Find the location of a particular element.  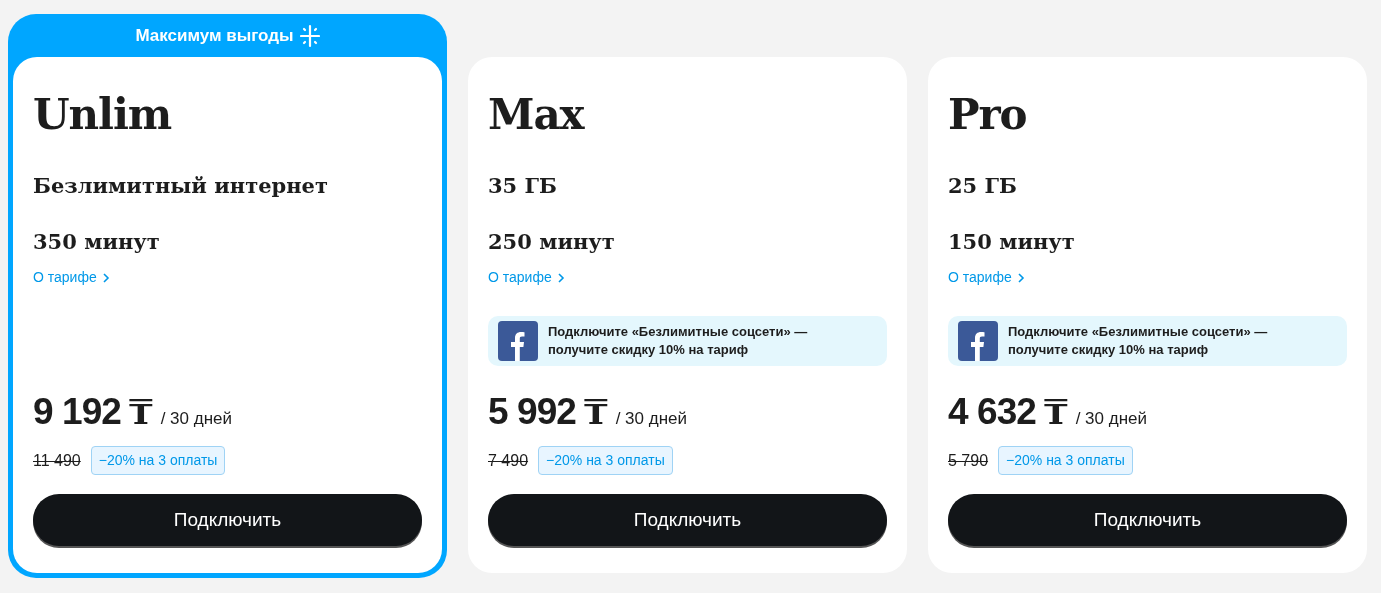

price: 5 992 is located at coordinates (532, 412).